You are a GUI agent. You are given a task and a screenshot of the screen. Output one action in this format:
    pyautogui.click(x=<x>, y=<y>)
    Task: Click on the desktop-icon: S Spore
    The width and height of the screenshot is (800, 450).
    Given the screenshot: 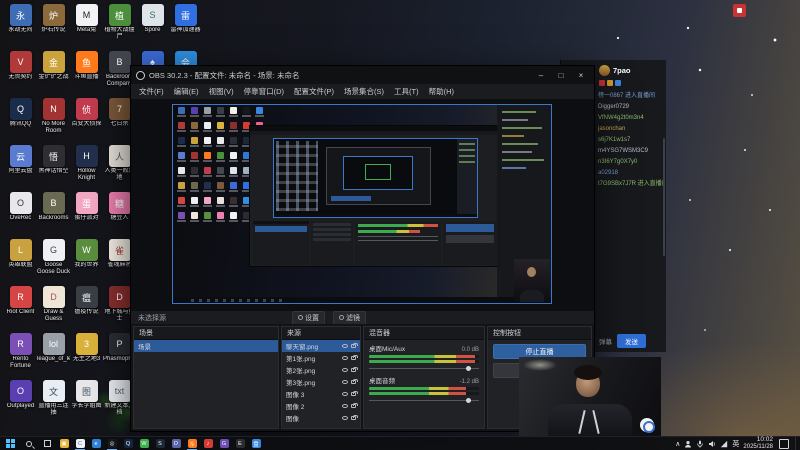 What is the action you would take?
    pyautogui.click(x=152, y=27)
    